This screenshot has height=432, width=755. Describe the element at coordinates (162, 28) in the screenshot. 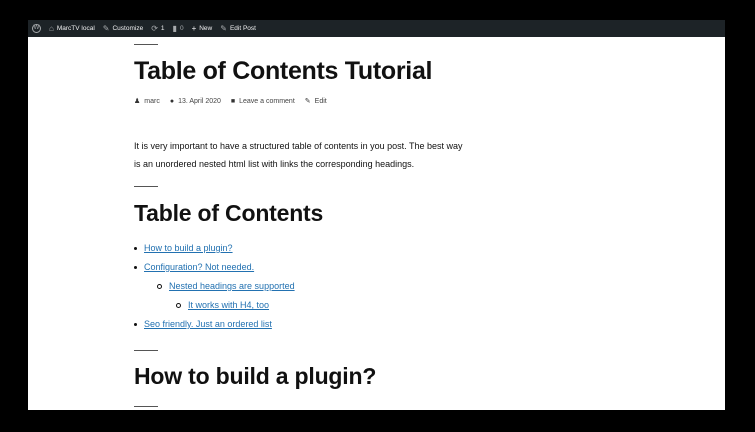

I see `updates-count: 1` at that location.